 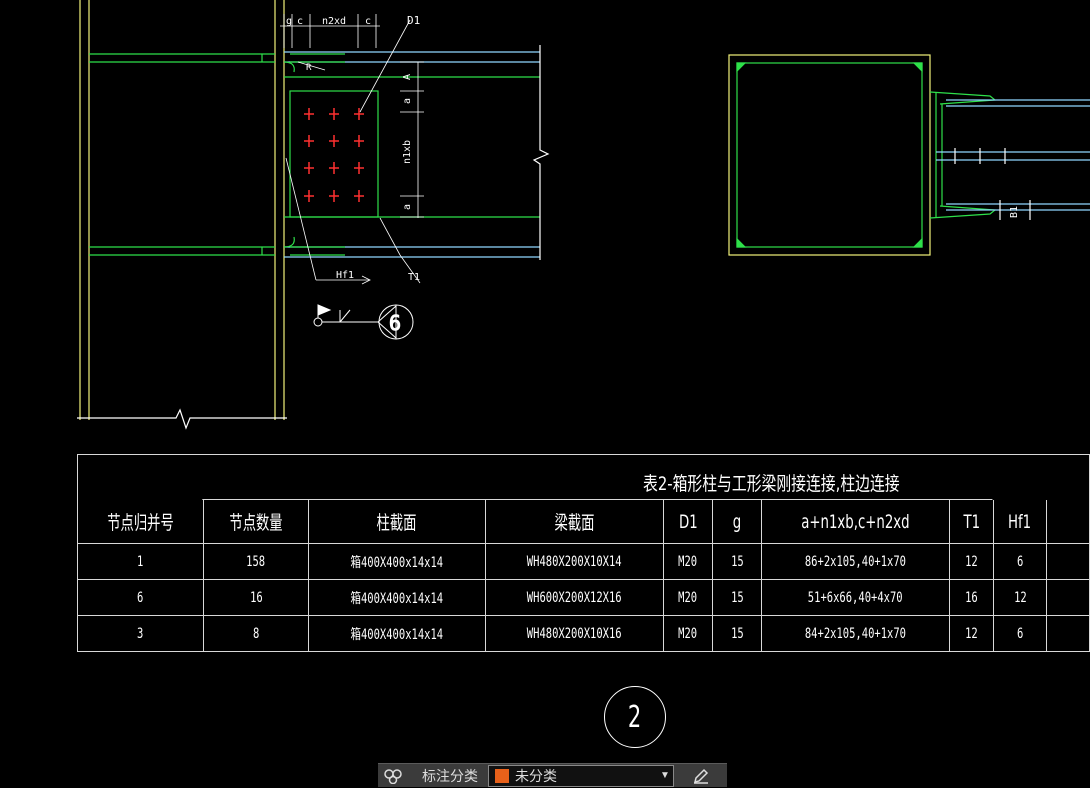 I want to click on table-title: 表2-箱形柱与工形梁刚接连接,柱边连接, so click(x=597, y=477).